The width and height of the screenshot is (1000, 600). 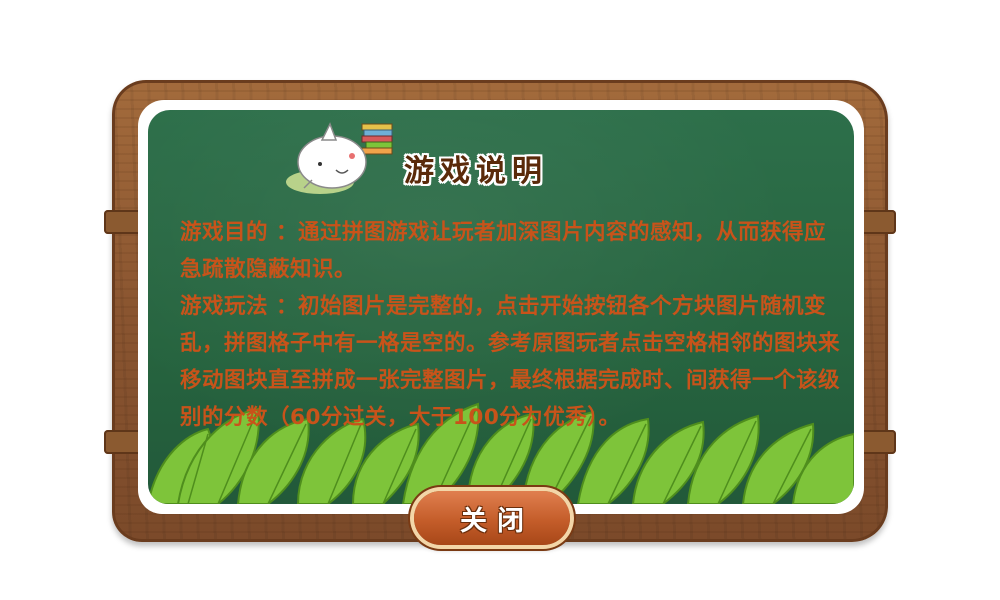 I want to click on cat-with-books-icon, so click(x=339, y=158).